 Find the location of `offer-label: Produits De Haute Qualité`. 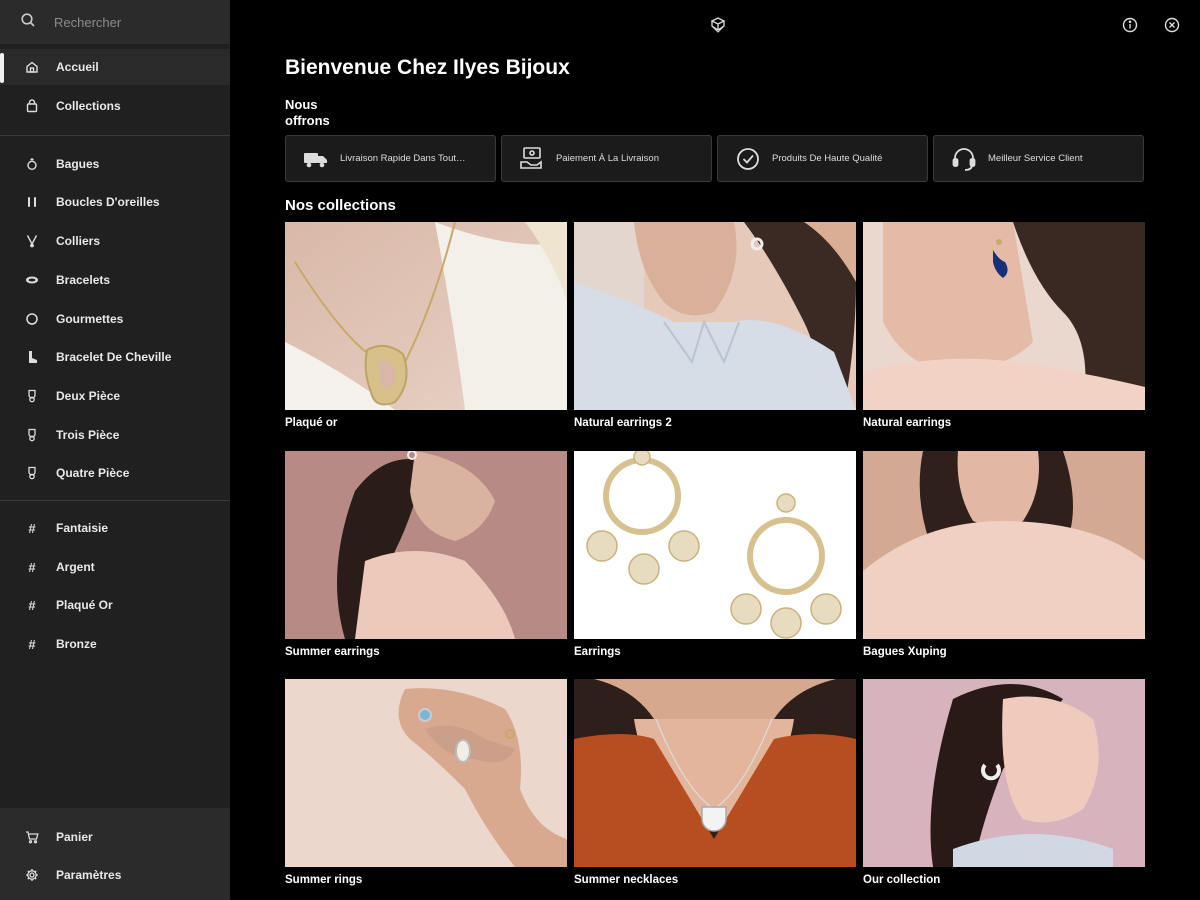

offer-label: Produits De Haute Qualité is located at coordinates (827, 158).